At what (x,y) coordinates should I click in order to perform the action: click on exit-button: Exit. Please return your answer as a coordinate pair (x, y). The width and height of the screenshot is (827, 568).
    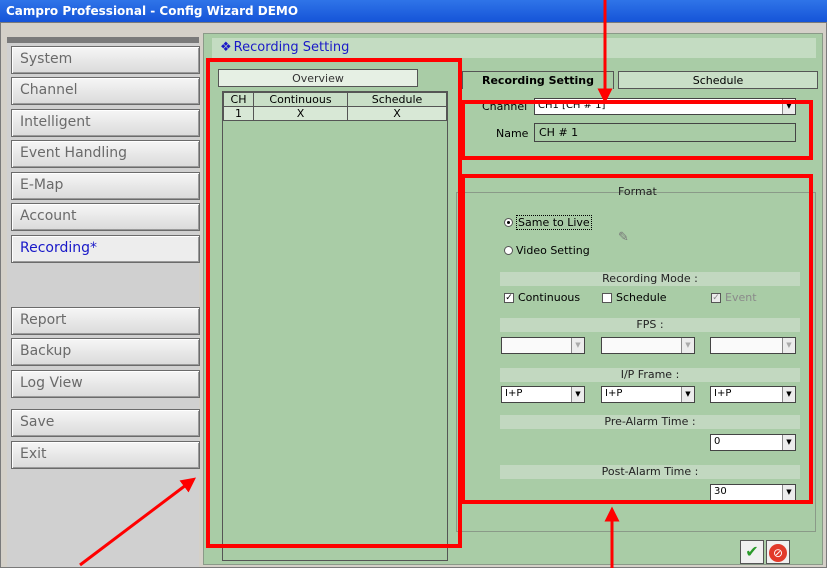
    Looking at the image, I should click on (105, 455).